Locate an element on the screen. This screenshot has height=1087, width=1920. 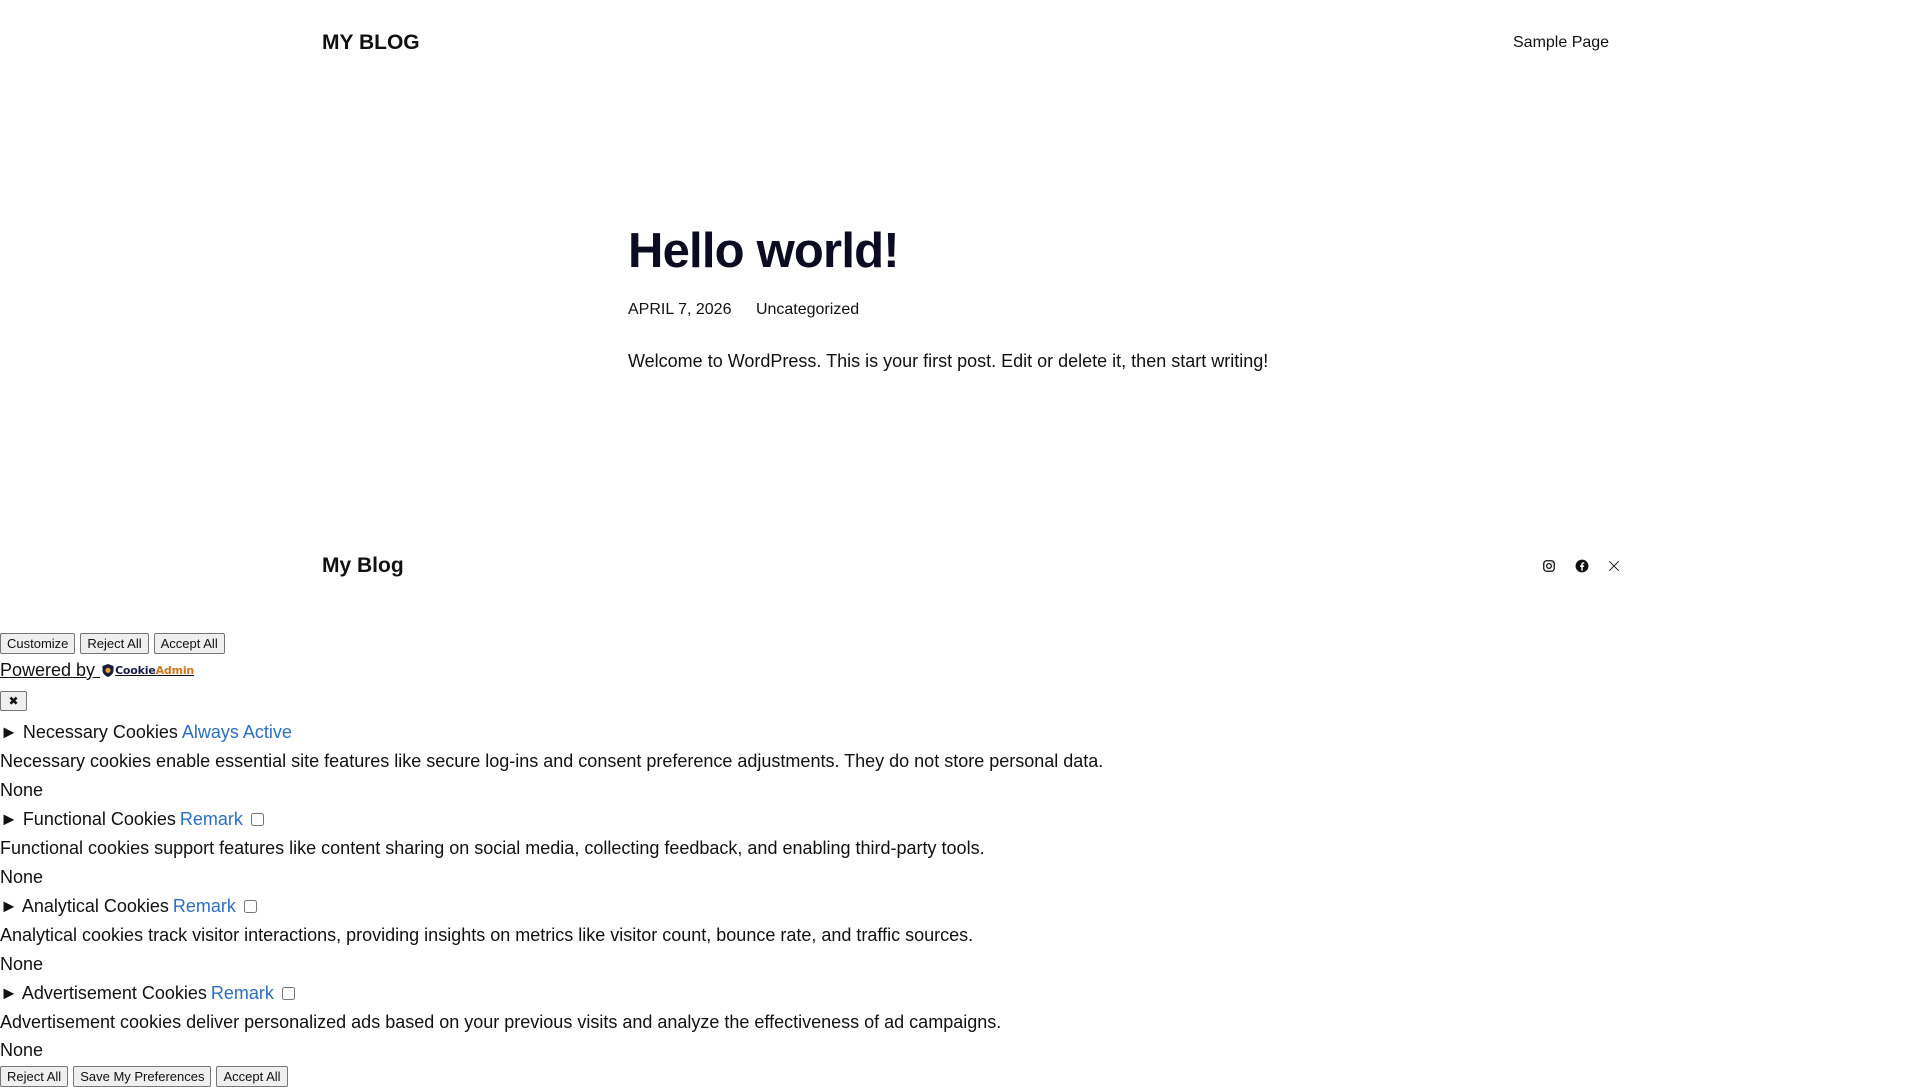
powered-by-text: Powered by is located at coordinates (50, 670).